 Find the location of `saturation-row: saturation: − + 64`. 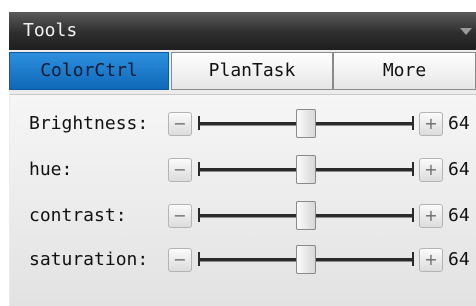

saturation-row: saturation: − + 64 is located at coordinates (243, 260).